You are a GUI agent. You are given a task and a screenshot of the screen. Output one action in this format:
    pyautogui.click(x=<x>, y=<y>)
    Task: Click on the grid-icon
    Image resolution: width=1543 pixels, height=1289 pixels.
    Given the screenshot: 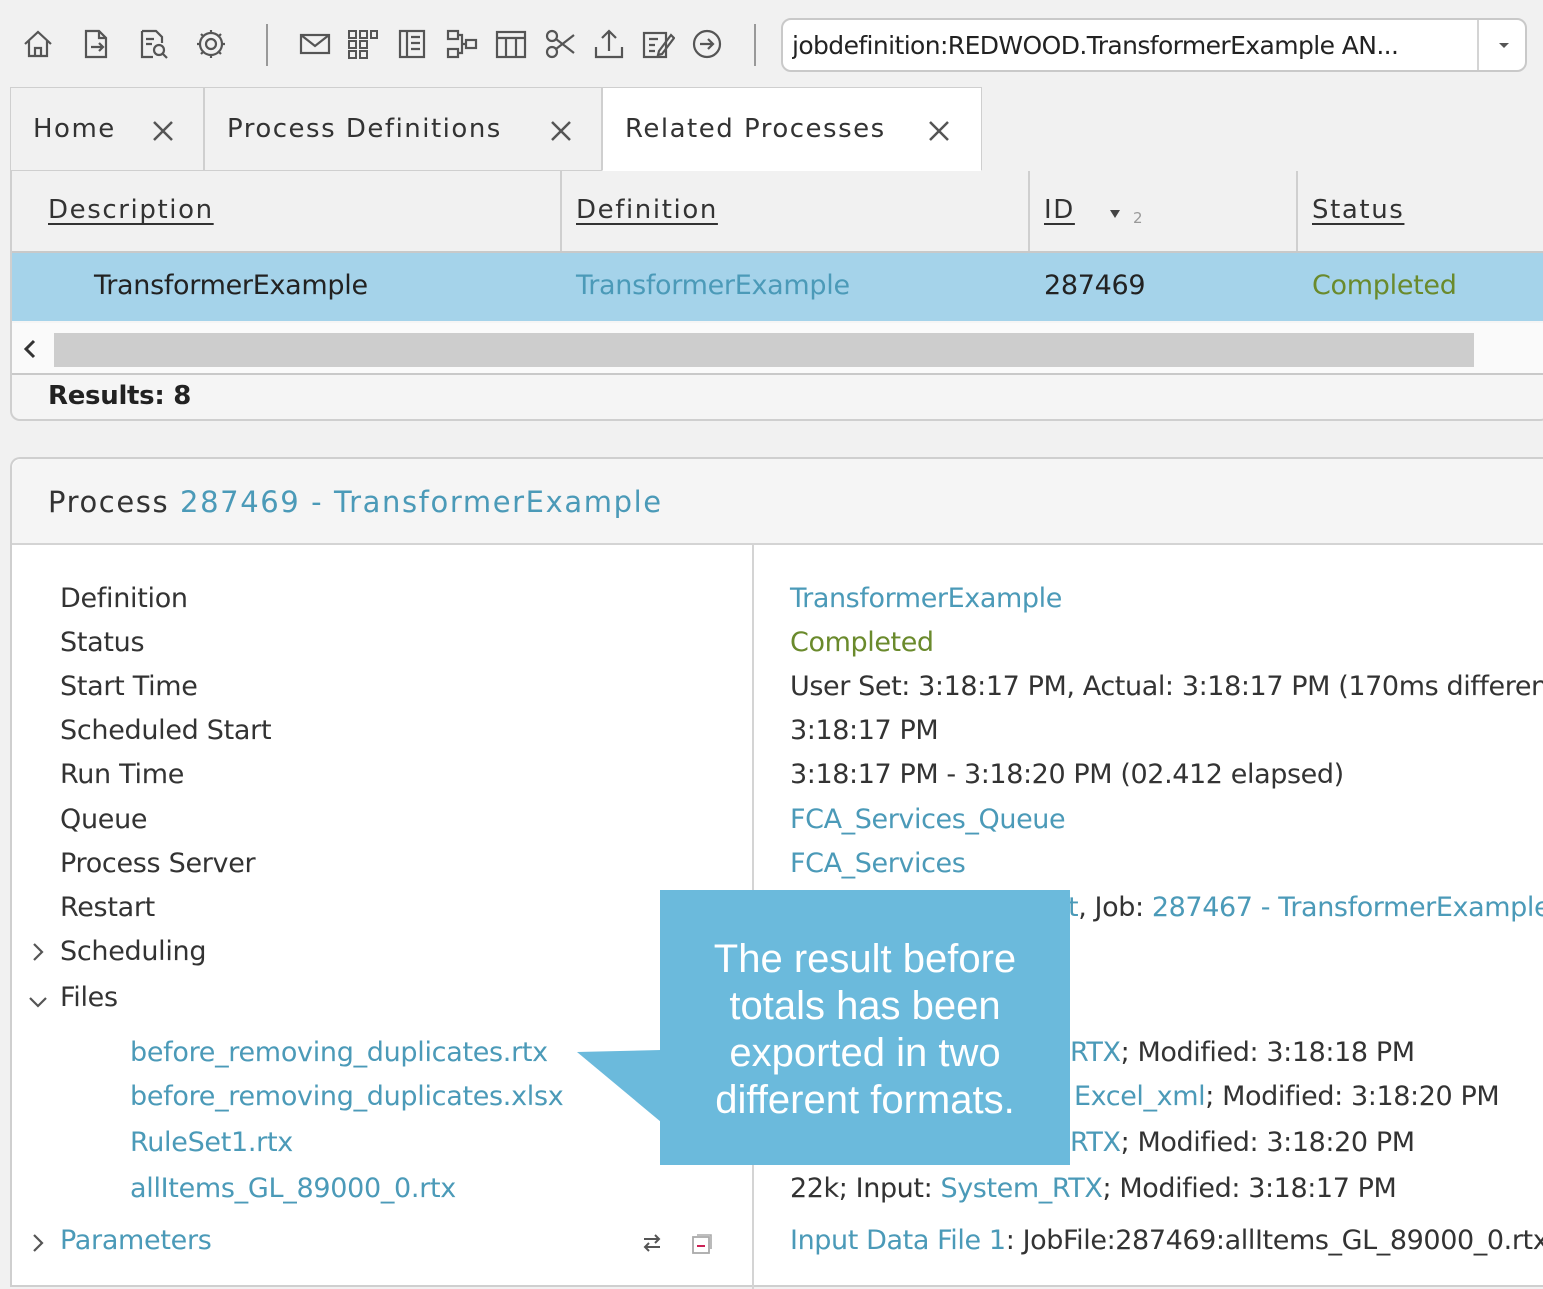 What is the action you would take?
    pyautogui.click(x=363, y=44)
    